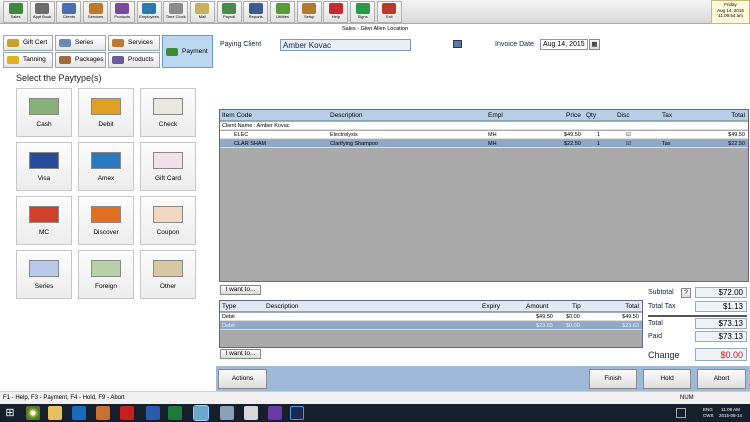 The width and height of the screenshot is (750, 422). I want to click on paytype-visa-button: Visa, so click(44, 166).